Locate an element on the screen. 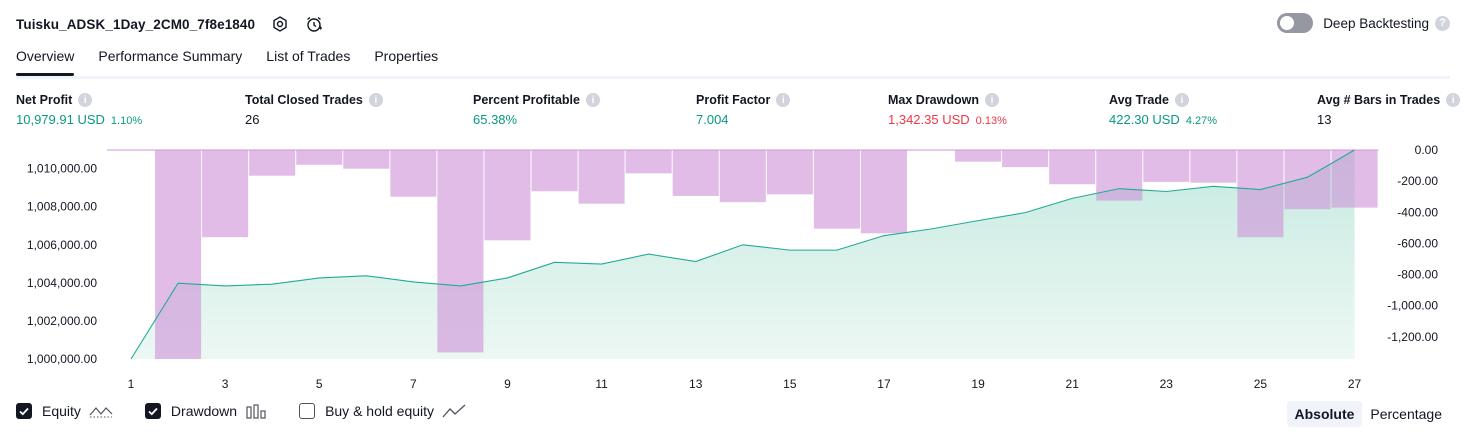 Image resolution: width=1466 pixels, height=438 pixels. metric-value: 7.004 is located at coordinates (712, 119).